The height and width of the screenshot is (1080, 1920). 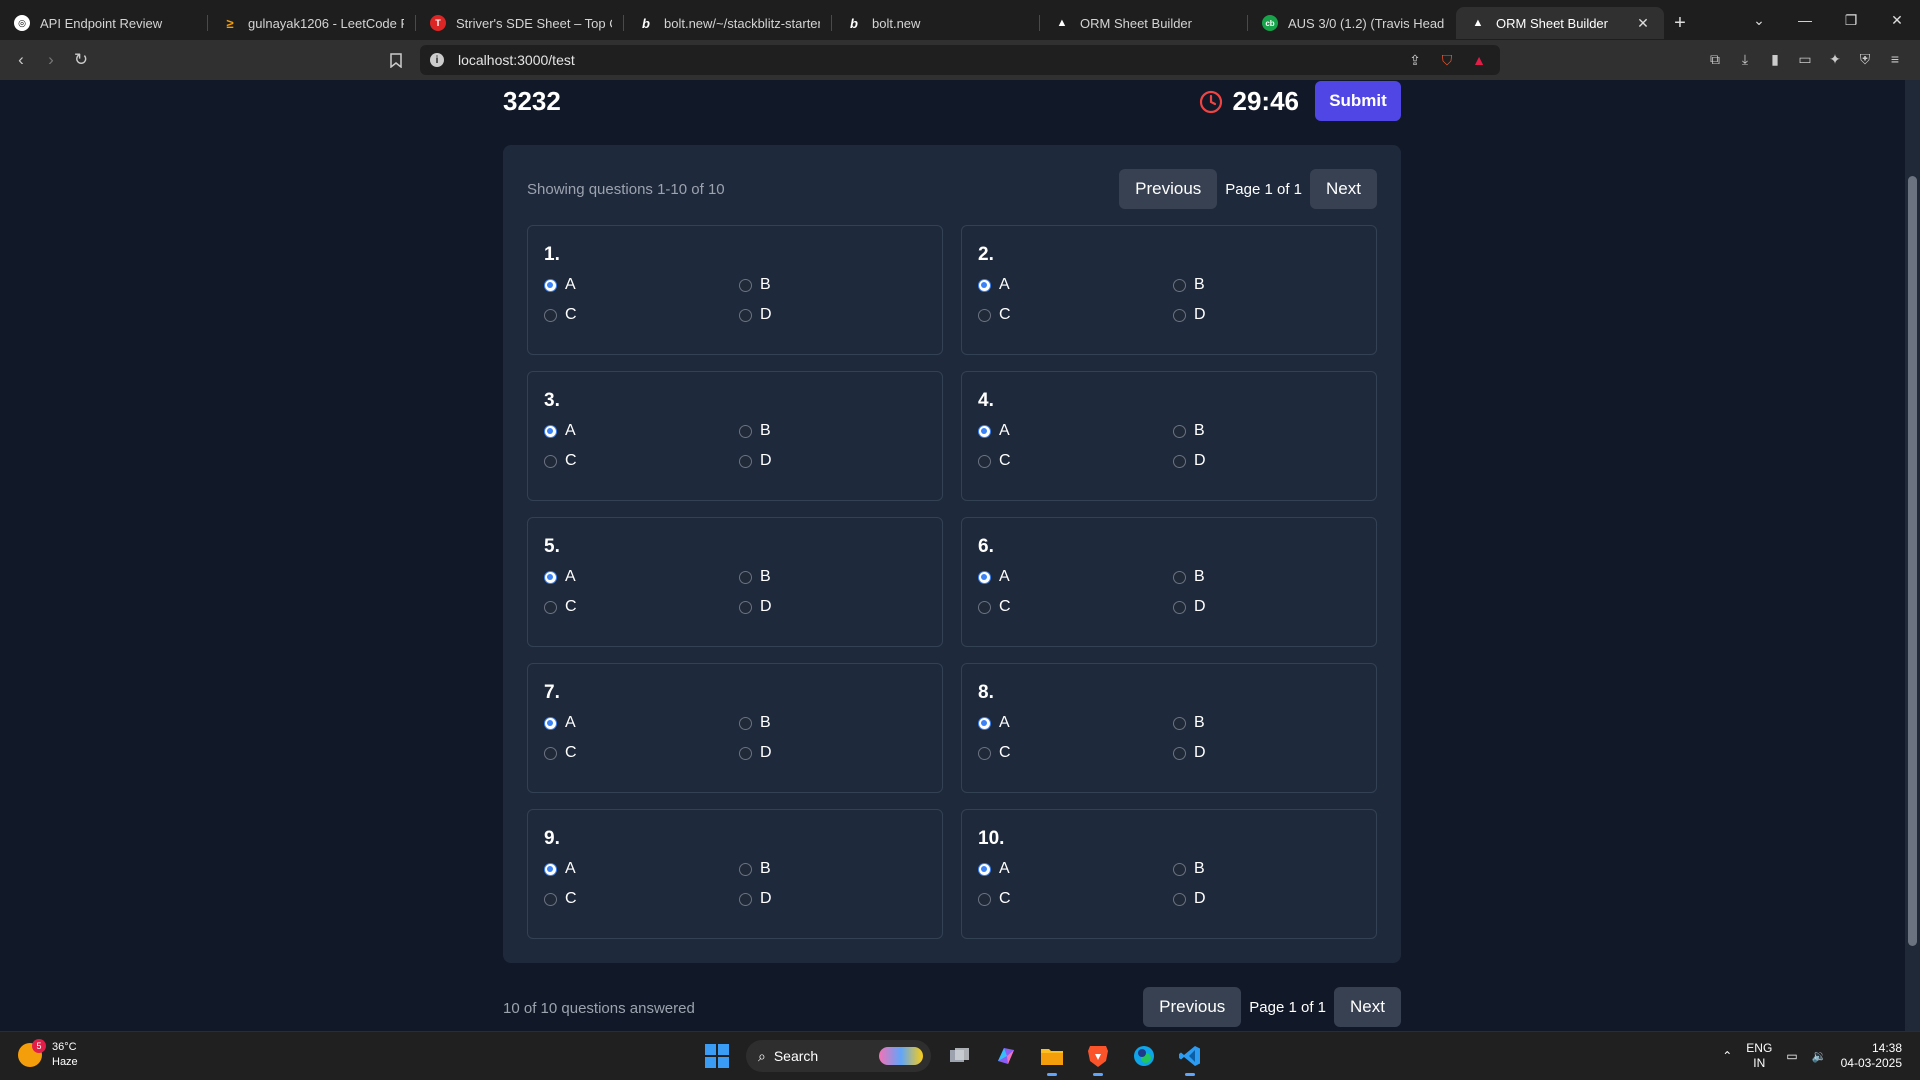 What do you see at coordinates (1791, 1056) in the screenshot?
I see `network-icon: ▭` at bounding box center [1791, 1056].